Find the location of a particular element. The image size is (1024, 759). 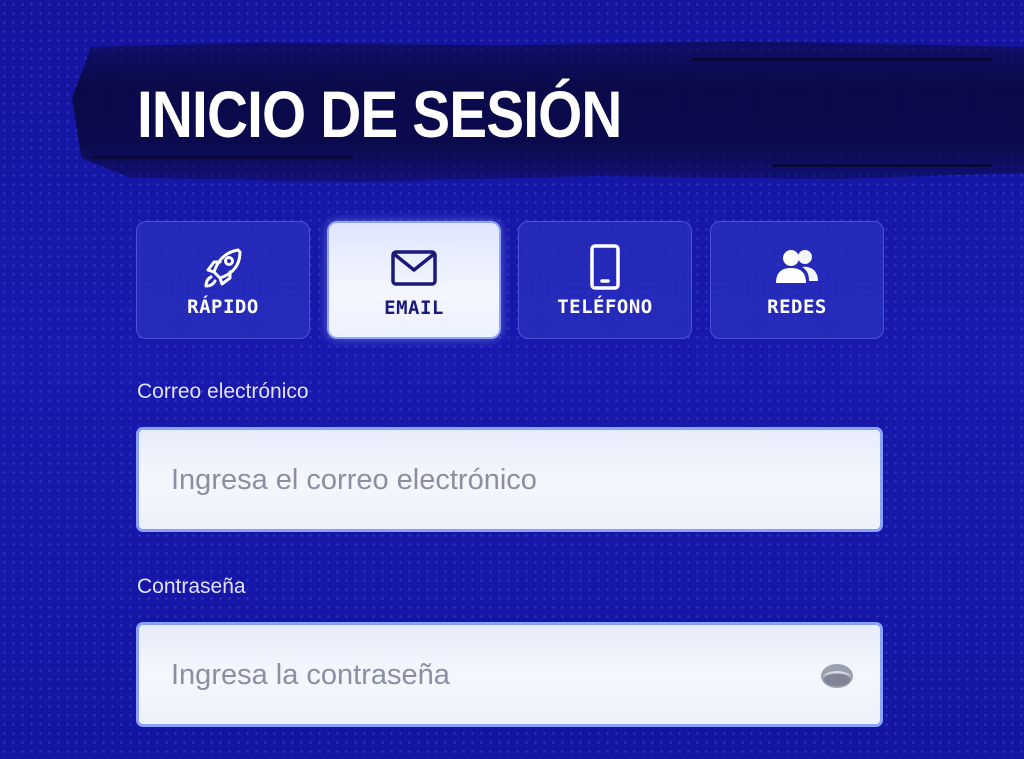

email-field is located at coordinates (491, 480).